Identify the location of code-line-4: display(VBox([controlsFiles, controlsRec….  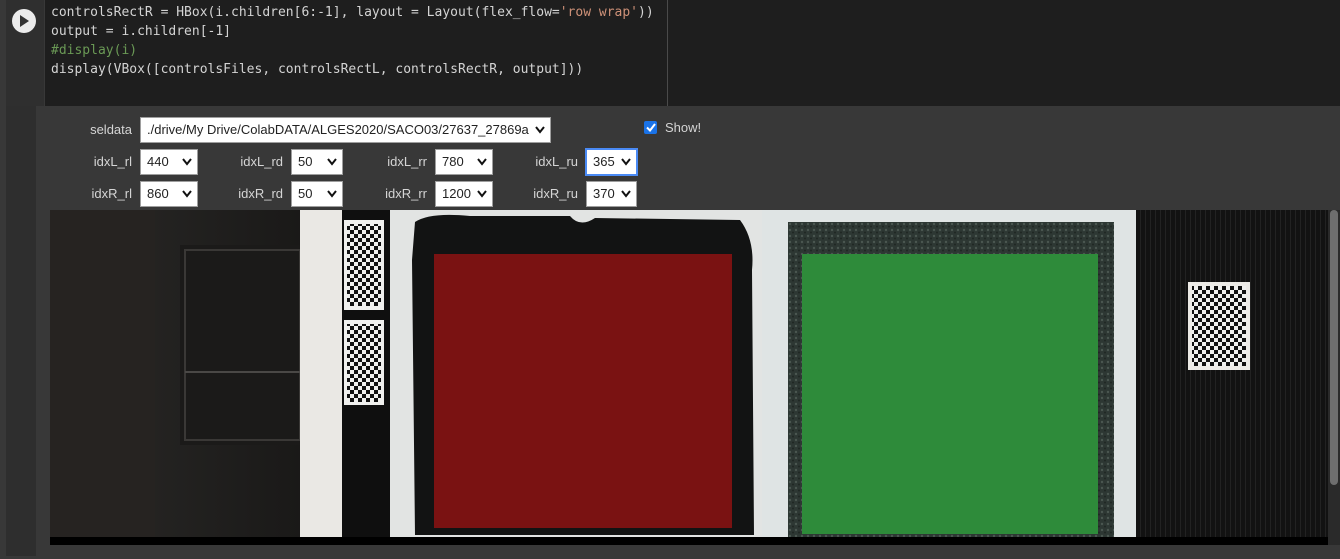
(317, 69).